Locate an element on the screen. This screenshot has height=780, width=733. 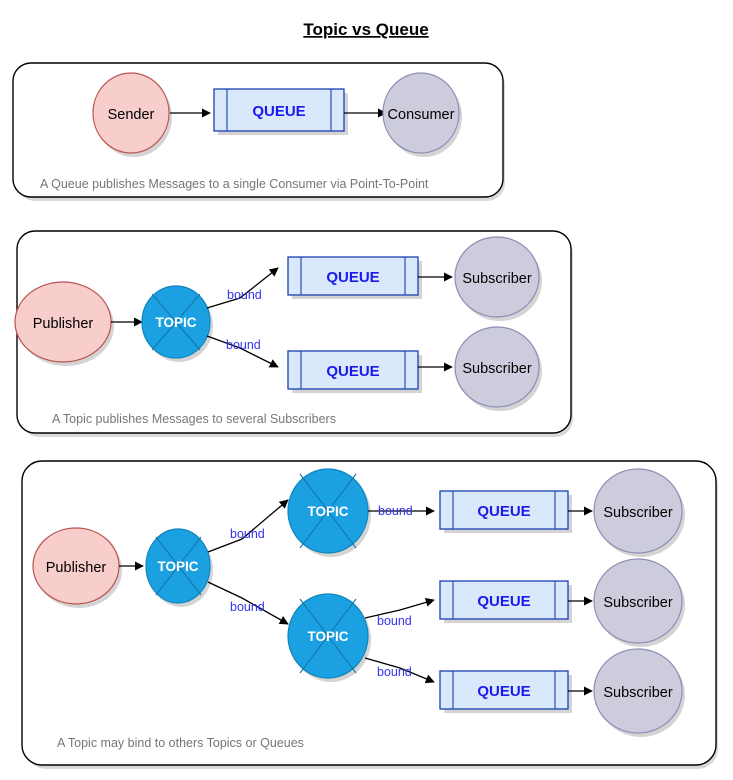
queue-label: QUEUE is located at coordinates (278, 111).